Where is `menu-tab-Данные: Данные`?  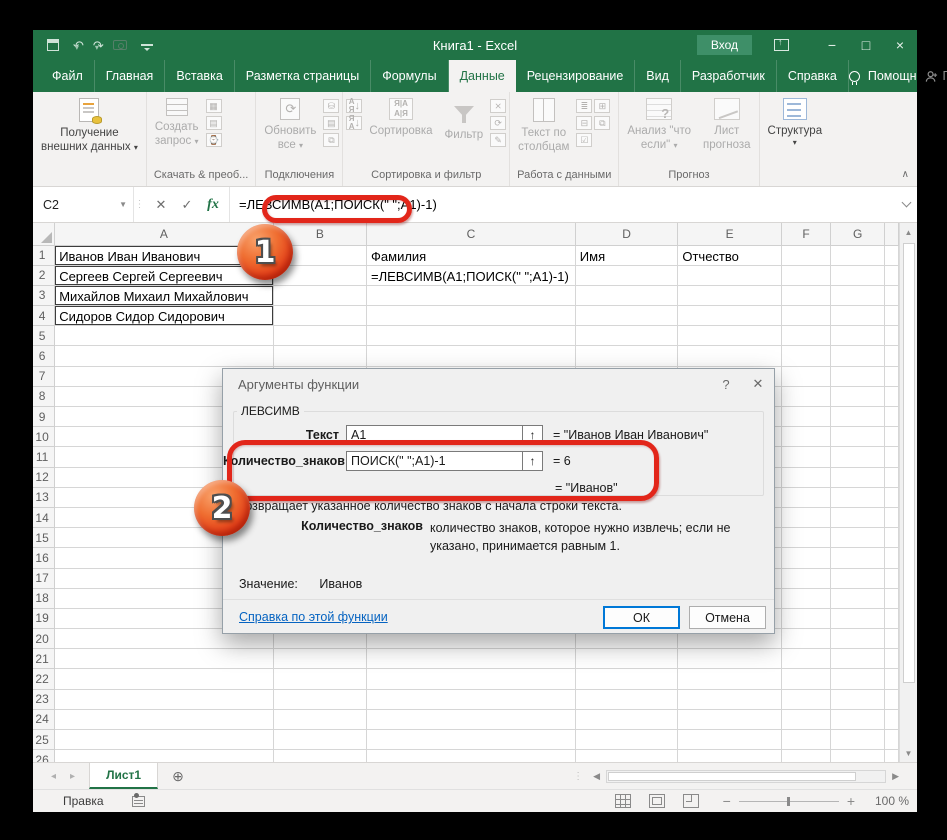
menu-tab-Данные: Данные is located at coordinates (482, 76).